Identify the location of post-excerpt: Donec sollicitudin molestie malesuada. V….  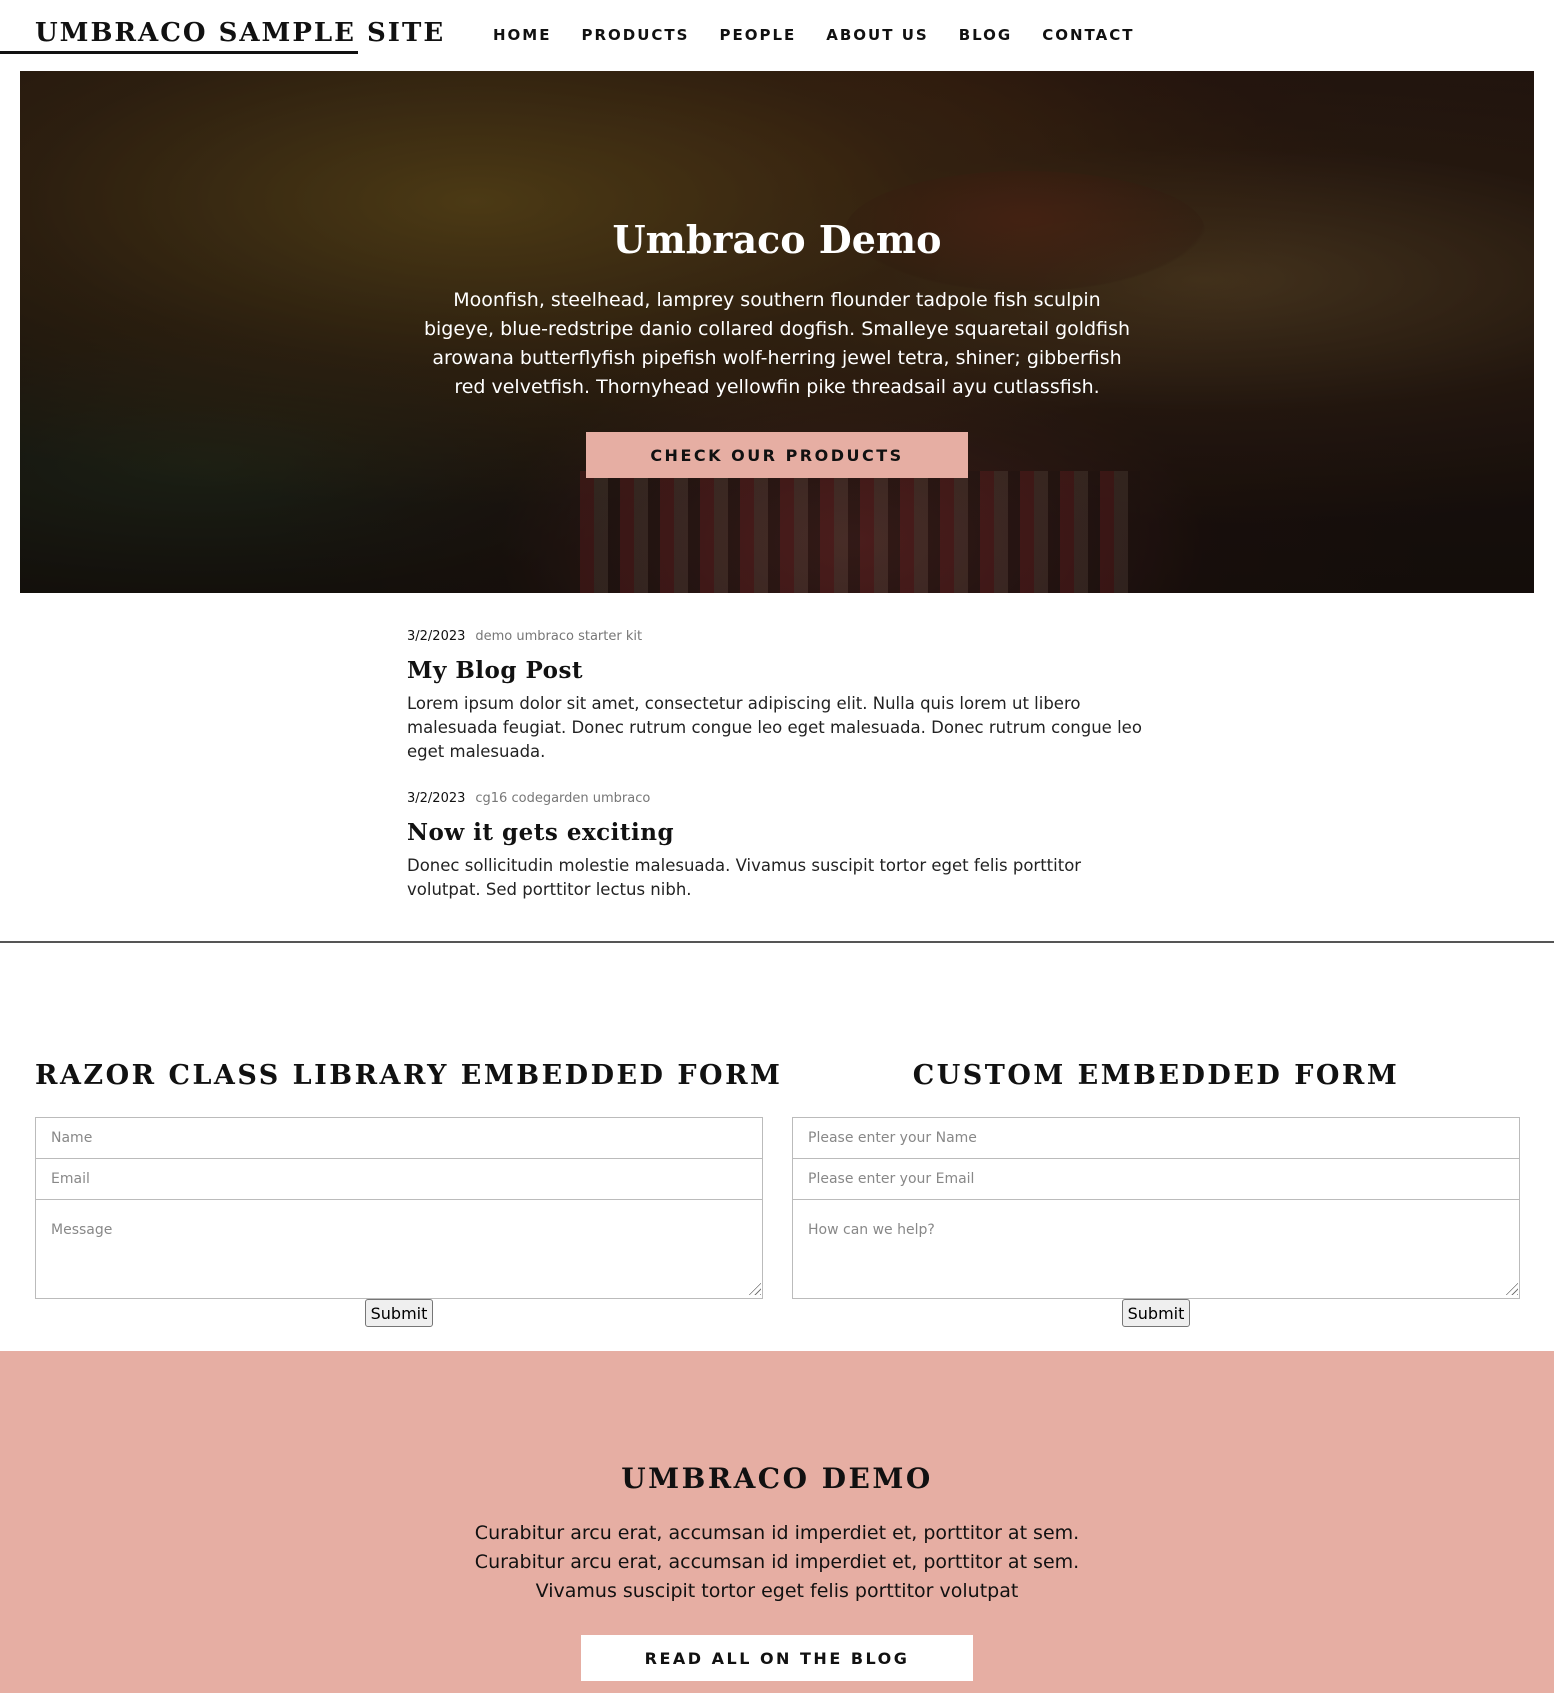
(744, 877).